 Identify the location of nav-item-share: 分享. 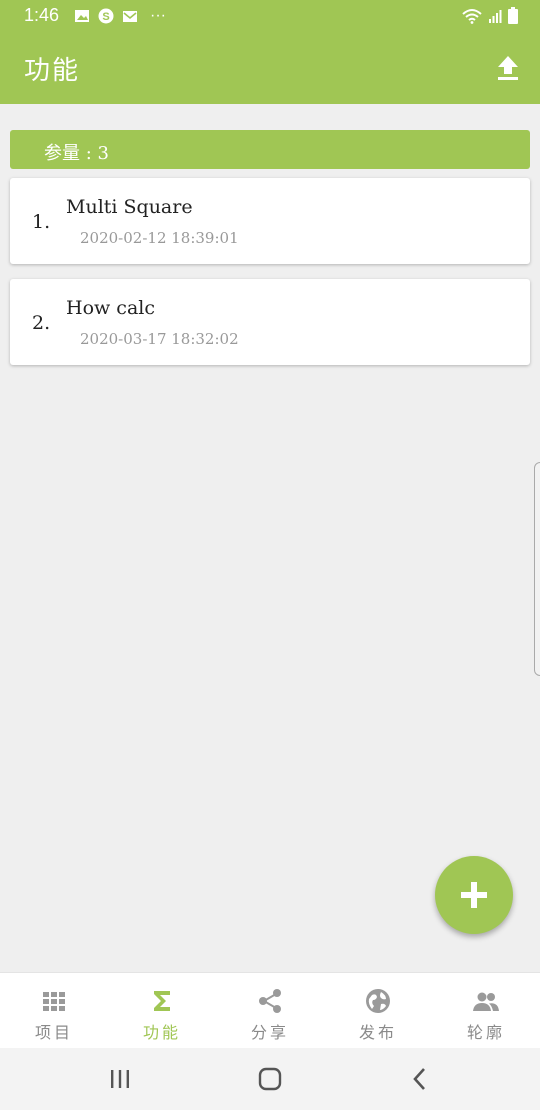
(270, 1011).